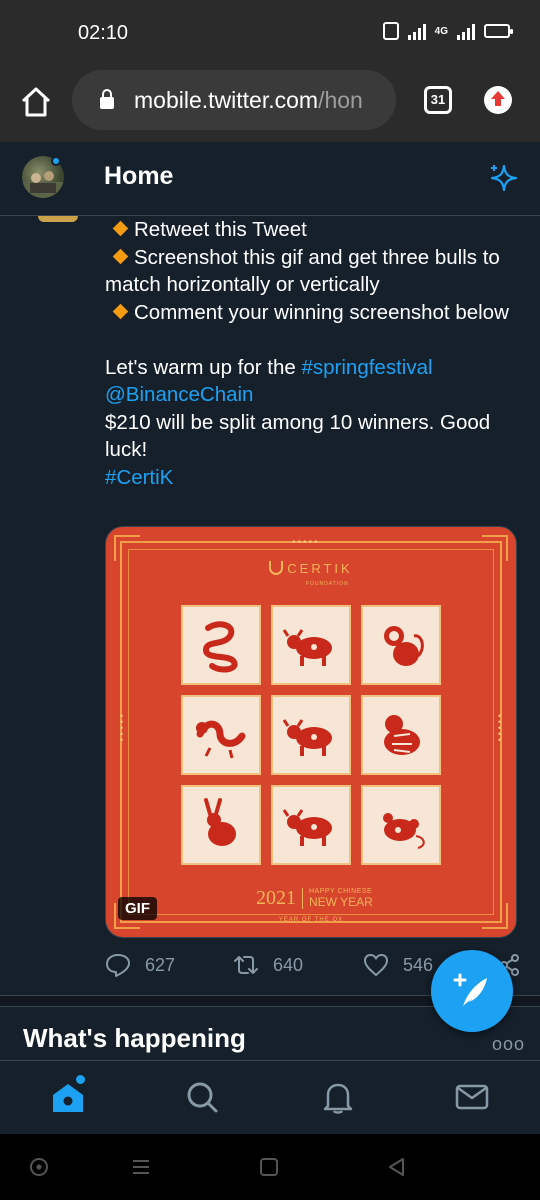 Image resolution: width=540 pixels, height=1200 pixels. I want to click on assistant-icon, so click(39, 1167).